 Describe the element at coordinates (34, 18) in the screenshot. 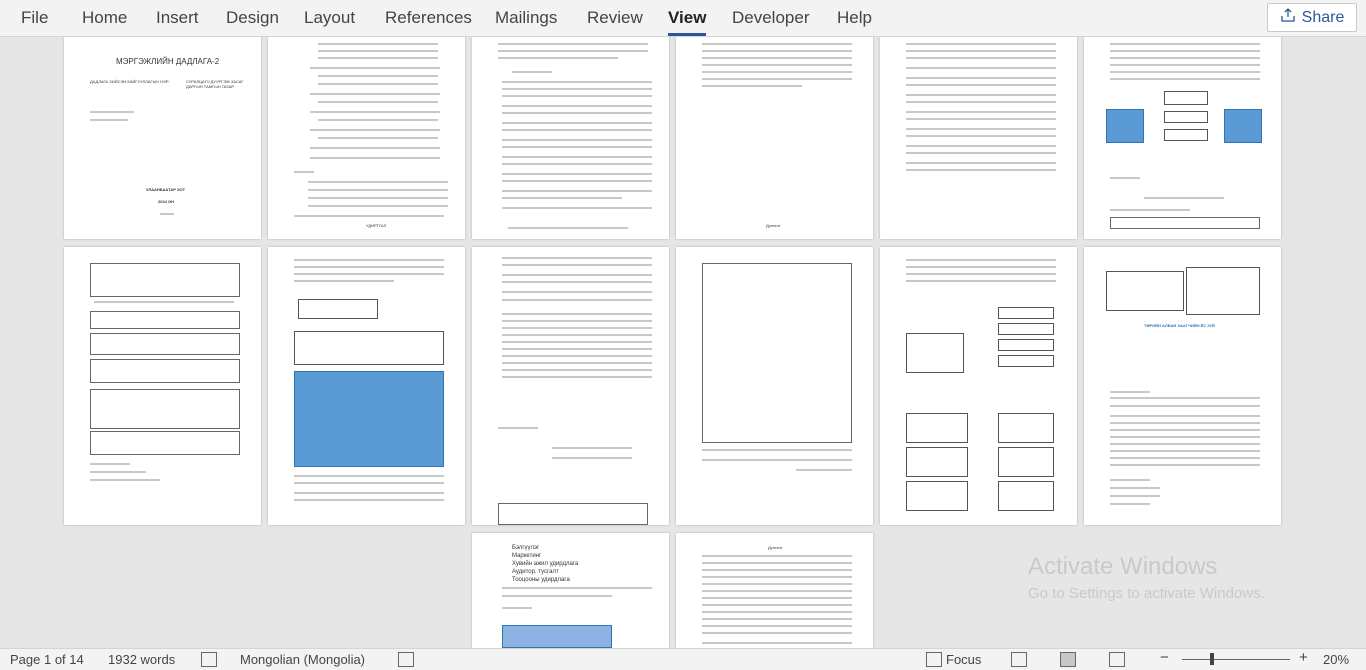

I see `tab-file: File` at that location.